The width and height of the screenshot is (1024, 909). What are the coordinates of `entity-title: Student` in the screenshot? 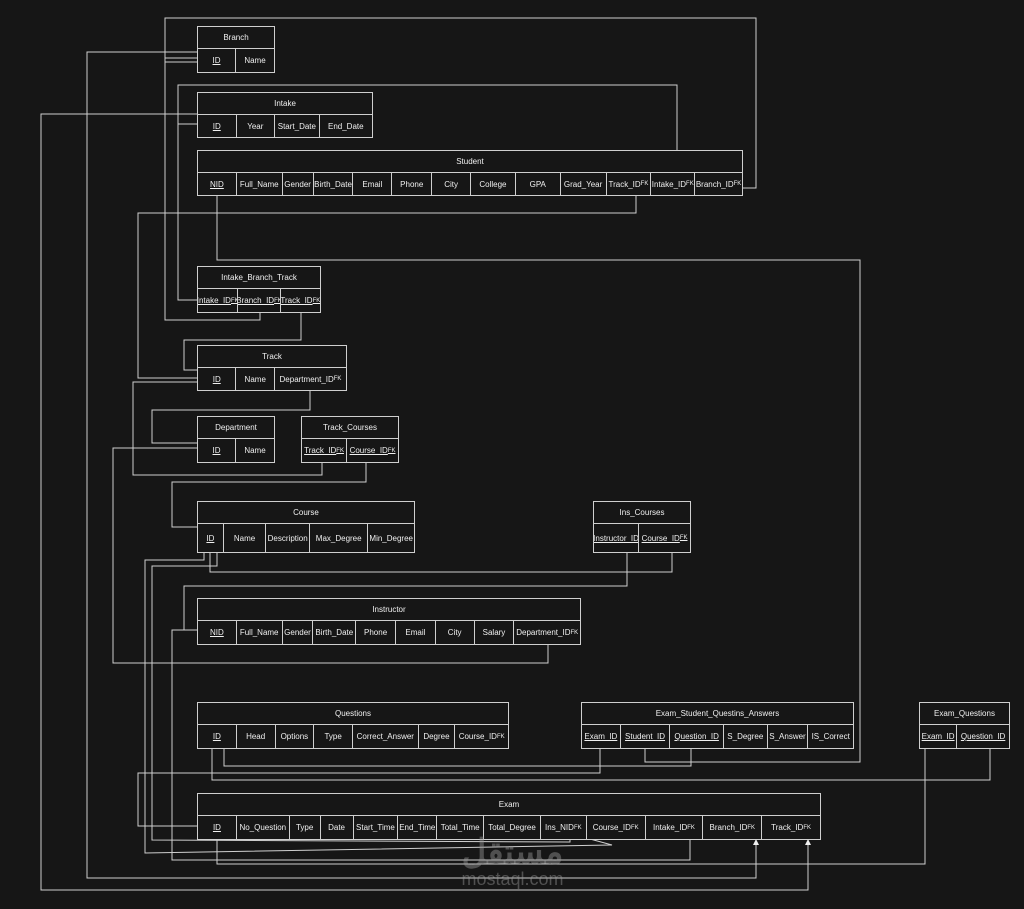 It's located at (470, 162).